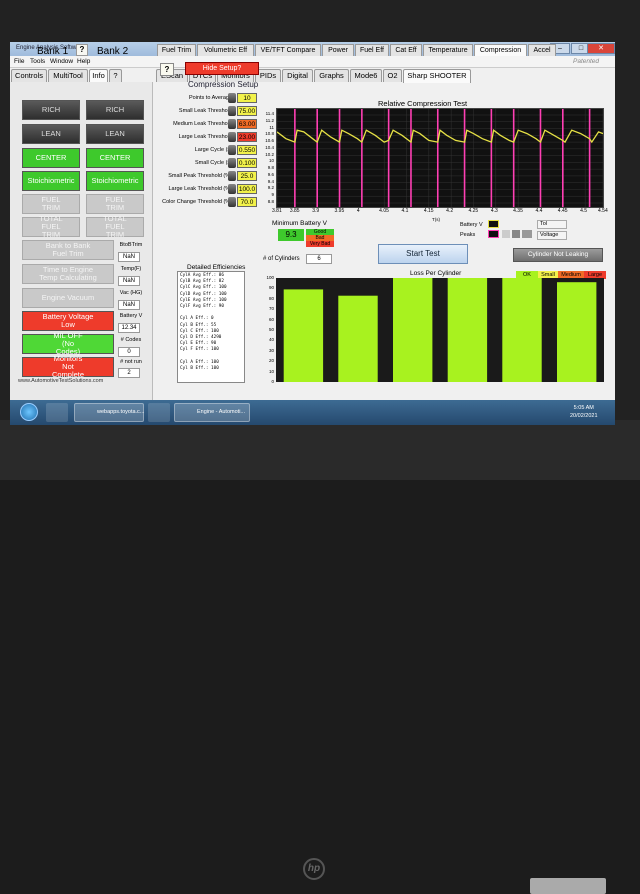 The width and height of the screenshot is (640, 894). What do you see at coordinates (247, 176) in the screenshot?
I see `setup-value: 25.0` at bounding box center [247, 176].